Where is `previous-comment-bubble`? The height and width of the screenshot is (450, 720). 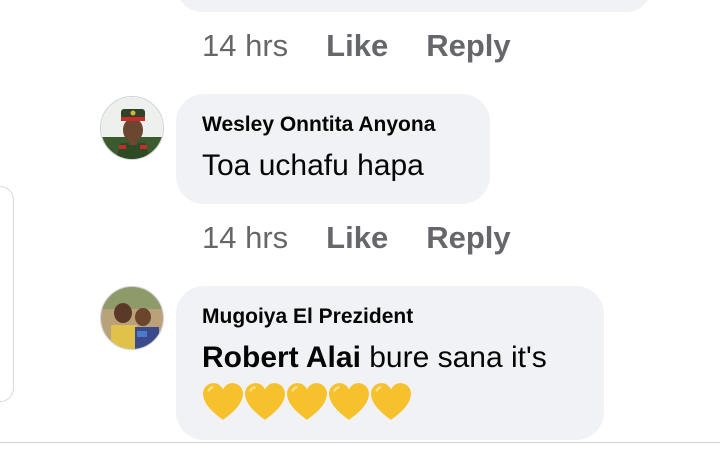
previous-comment-bubble is located at coordinates (414, 6).